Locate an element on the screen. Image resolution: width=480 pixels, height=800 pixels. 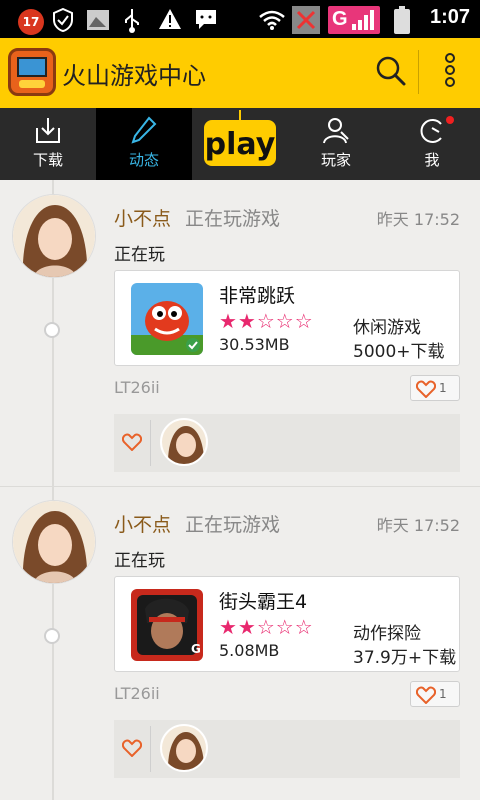
notification-count-badge: 17 is located at coordinates (31, 22).